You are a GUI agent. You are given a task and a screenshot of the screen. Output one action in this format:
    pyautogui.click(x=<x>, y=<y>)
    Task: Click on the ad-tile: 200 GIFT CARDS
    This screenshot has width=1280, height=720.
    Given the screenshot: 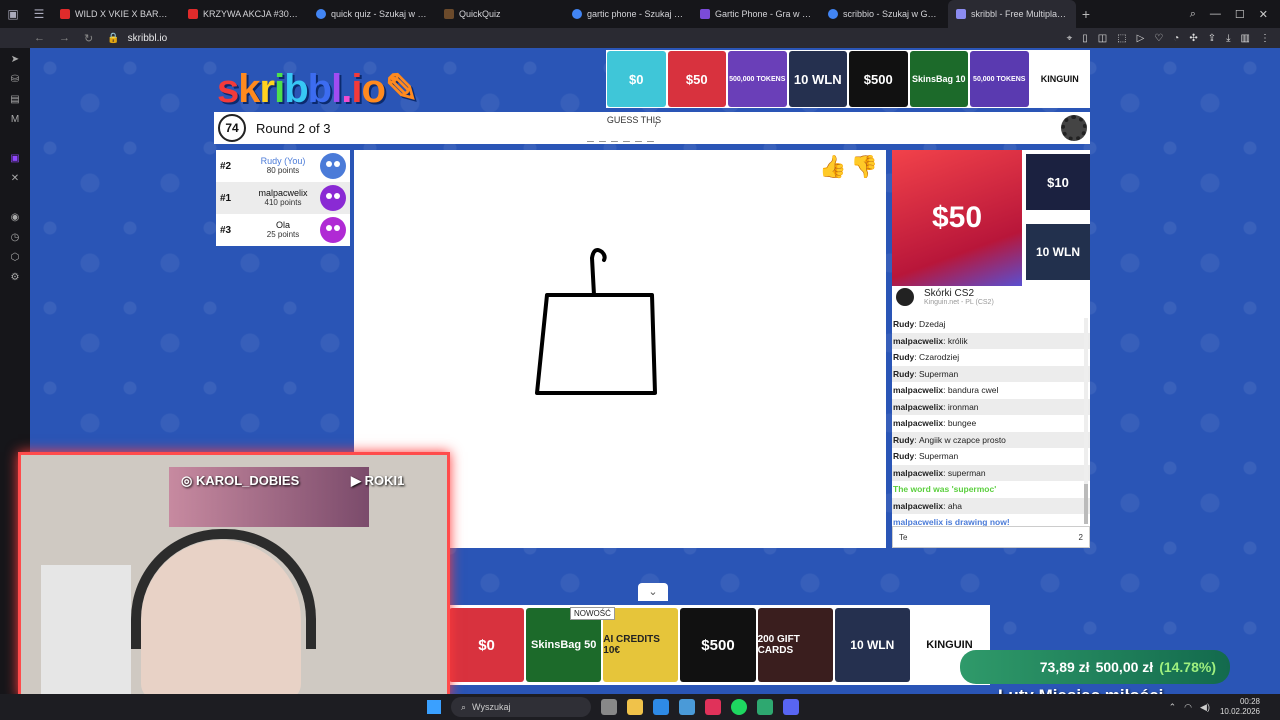 What is the action you would take?
    pyautogui.click(x=795, y=645)
    